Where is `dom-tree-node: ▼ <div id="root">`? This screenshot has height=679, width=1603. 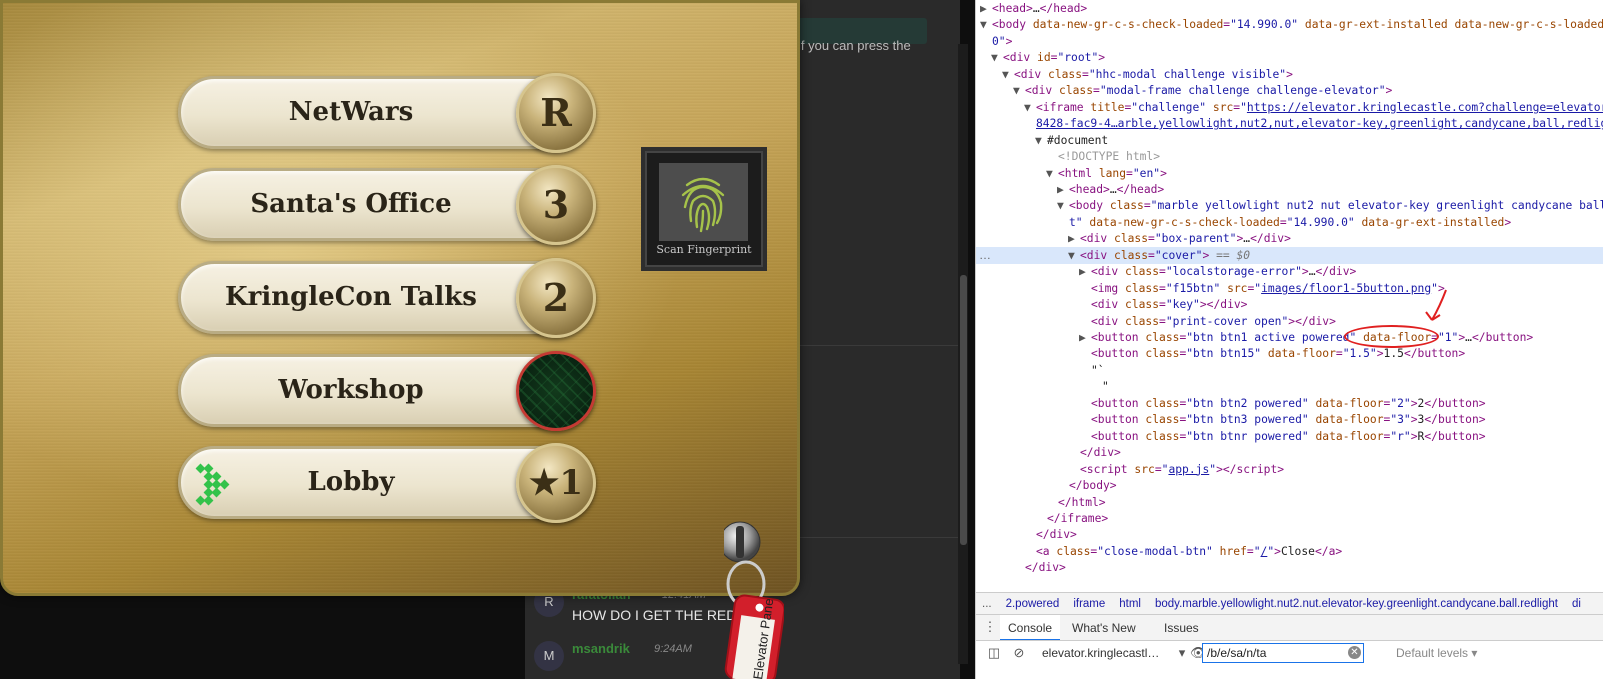
dom-tree-node: ▼ <div id="root"> is located at coordinates (1289, 57).